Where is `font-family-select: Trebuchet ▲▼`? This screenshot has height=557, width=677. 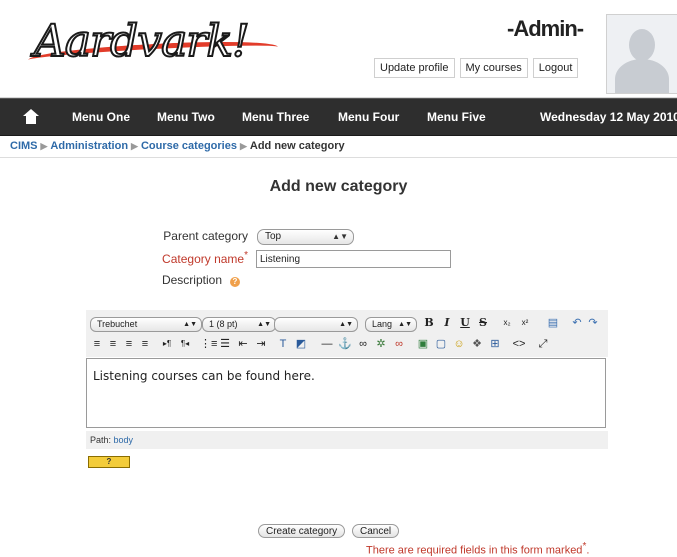 font-family-select: Trebuchet ▲▼ is located at coordinates (146, 324).